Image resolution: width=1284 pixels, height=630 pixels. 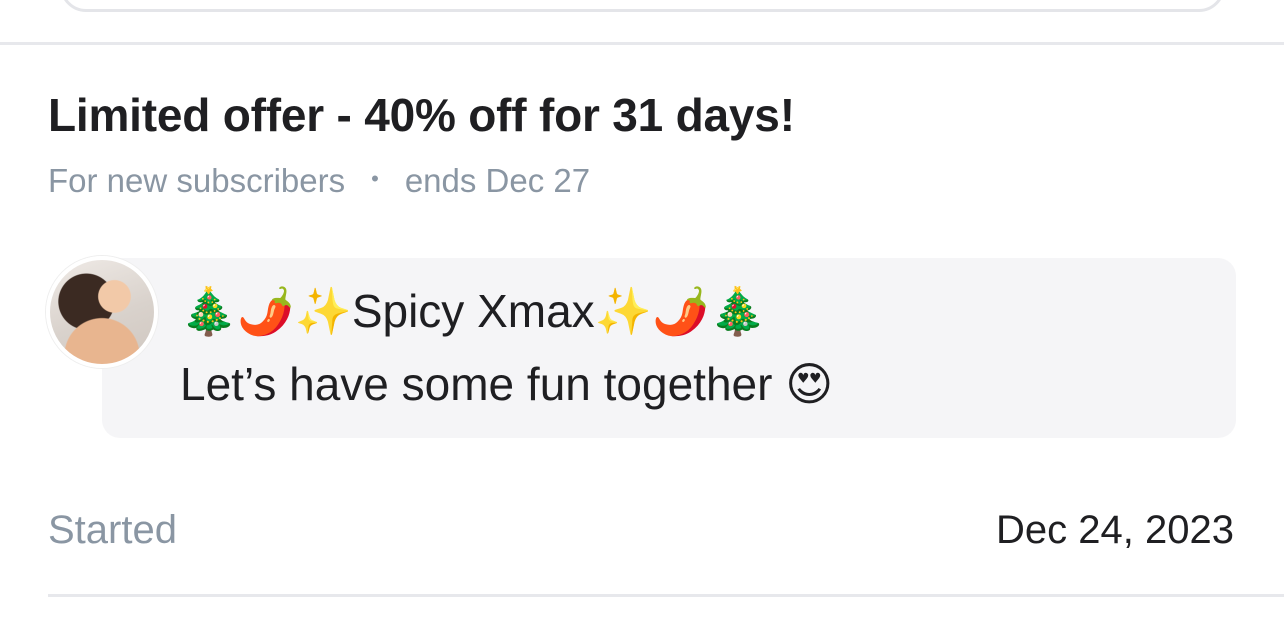 What do you see at coordinates (497, 180) in the screenshot?
I see `offer-ends: ends Dec 27` at bounding box center [497, 180].